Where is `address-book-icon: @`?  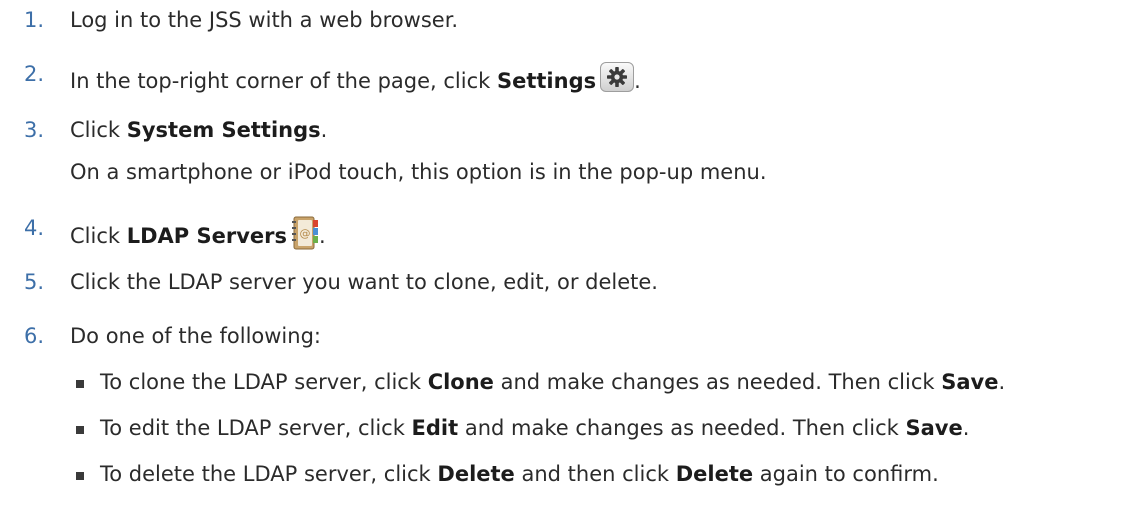 address-book-icon: @ is located at coordinates (305, 233).